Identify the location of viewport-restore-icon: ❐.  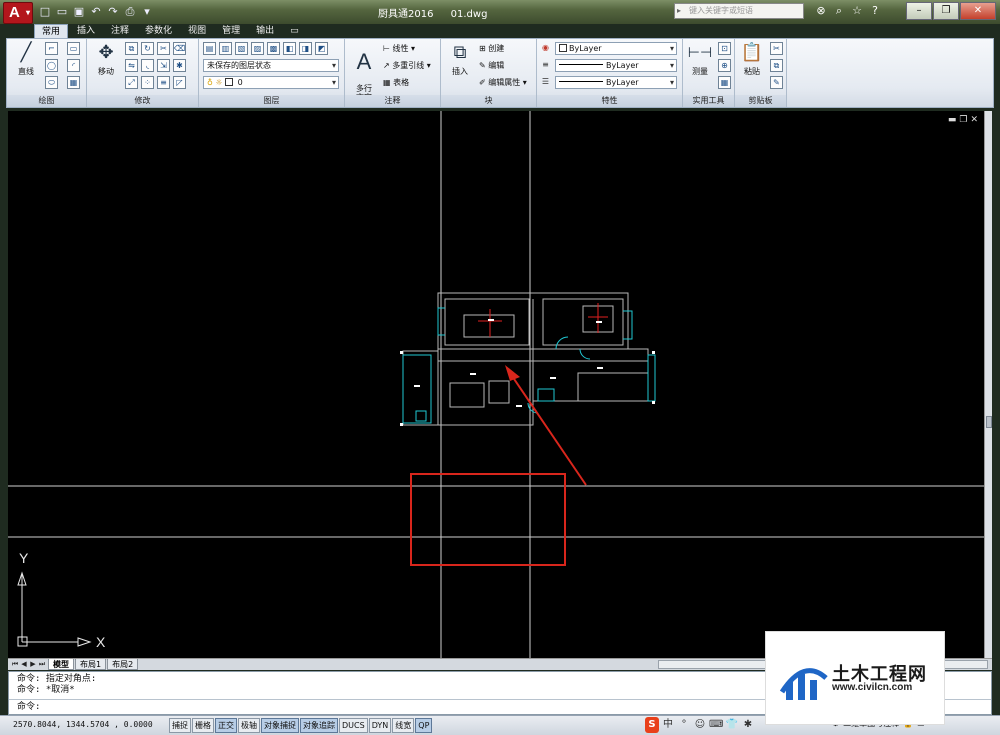
(963, 120).